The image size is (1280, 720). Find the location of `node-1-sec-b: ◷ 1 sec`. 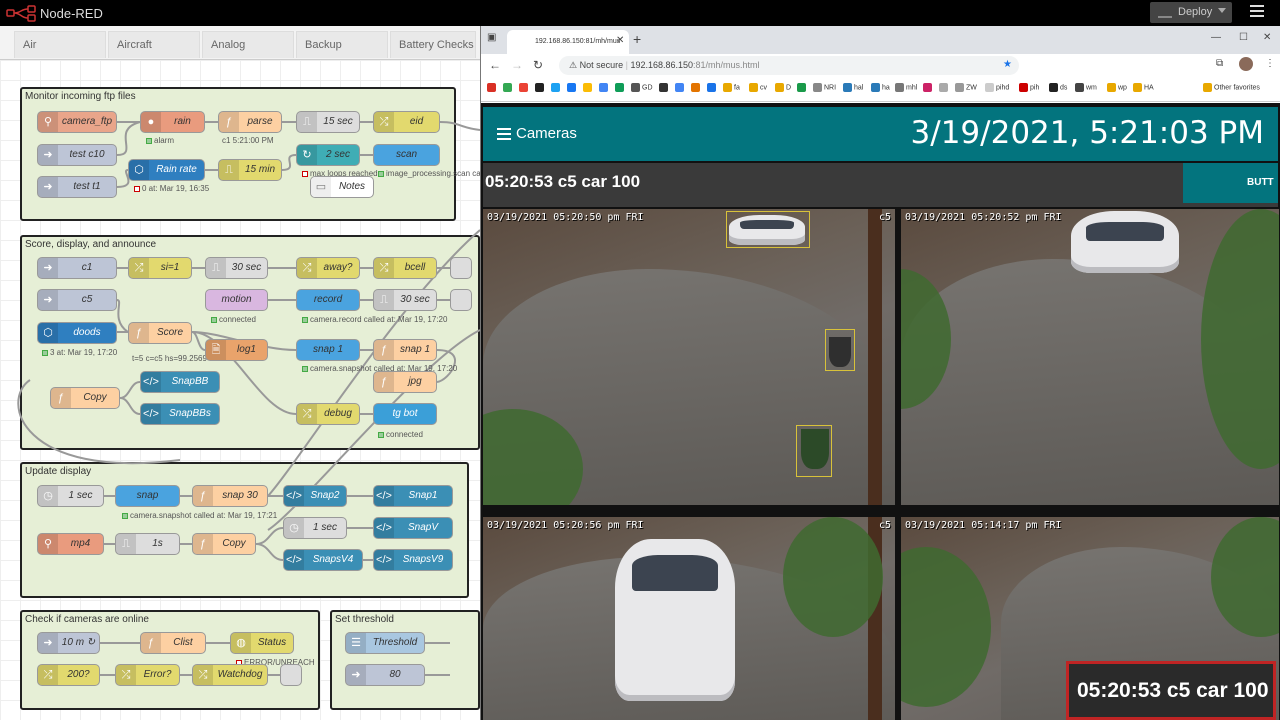

node-1-sec-b: ◷ 1 sec is located at coordinates (315, 528).